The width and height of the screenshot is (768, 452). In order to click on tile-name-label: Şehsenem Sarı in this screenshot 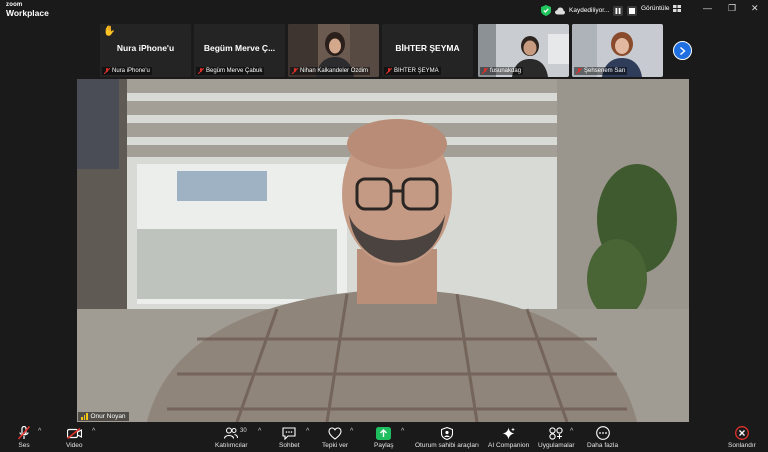, I will do `click(601, 71)`.